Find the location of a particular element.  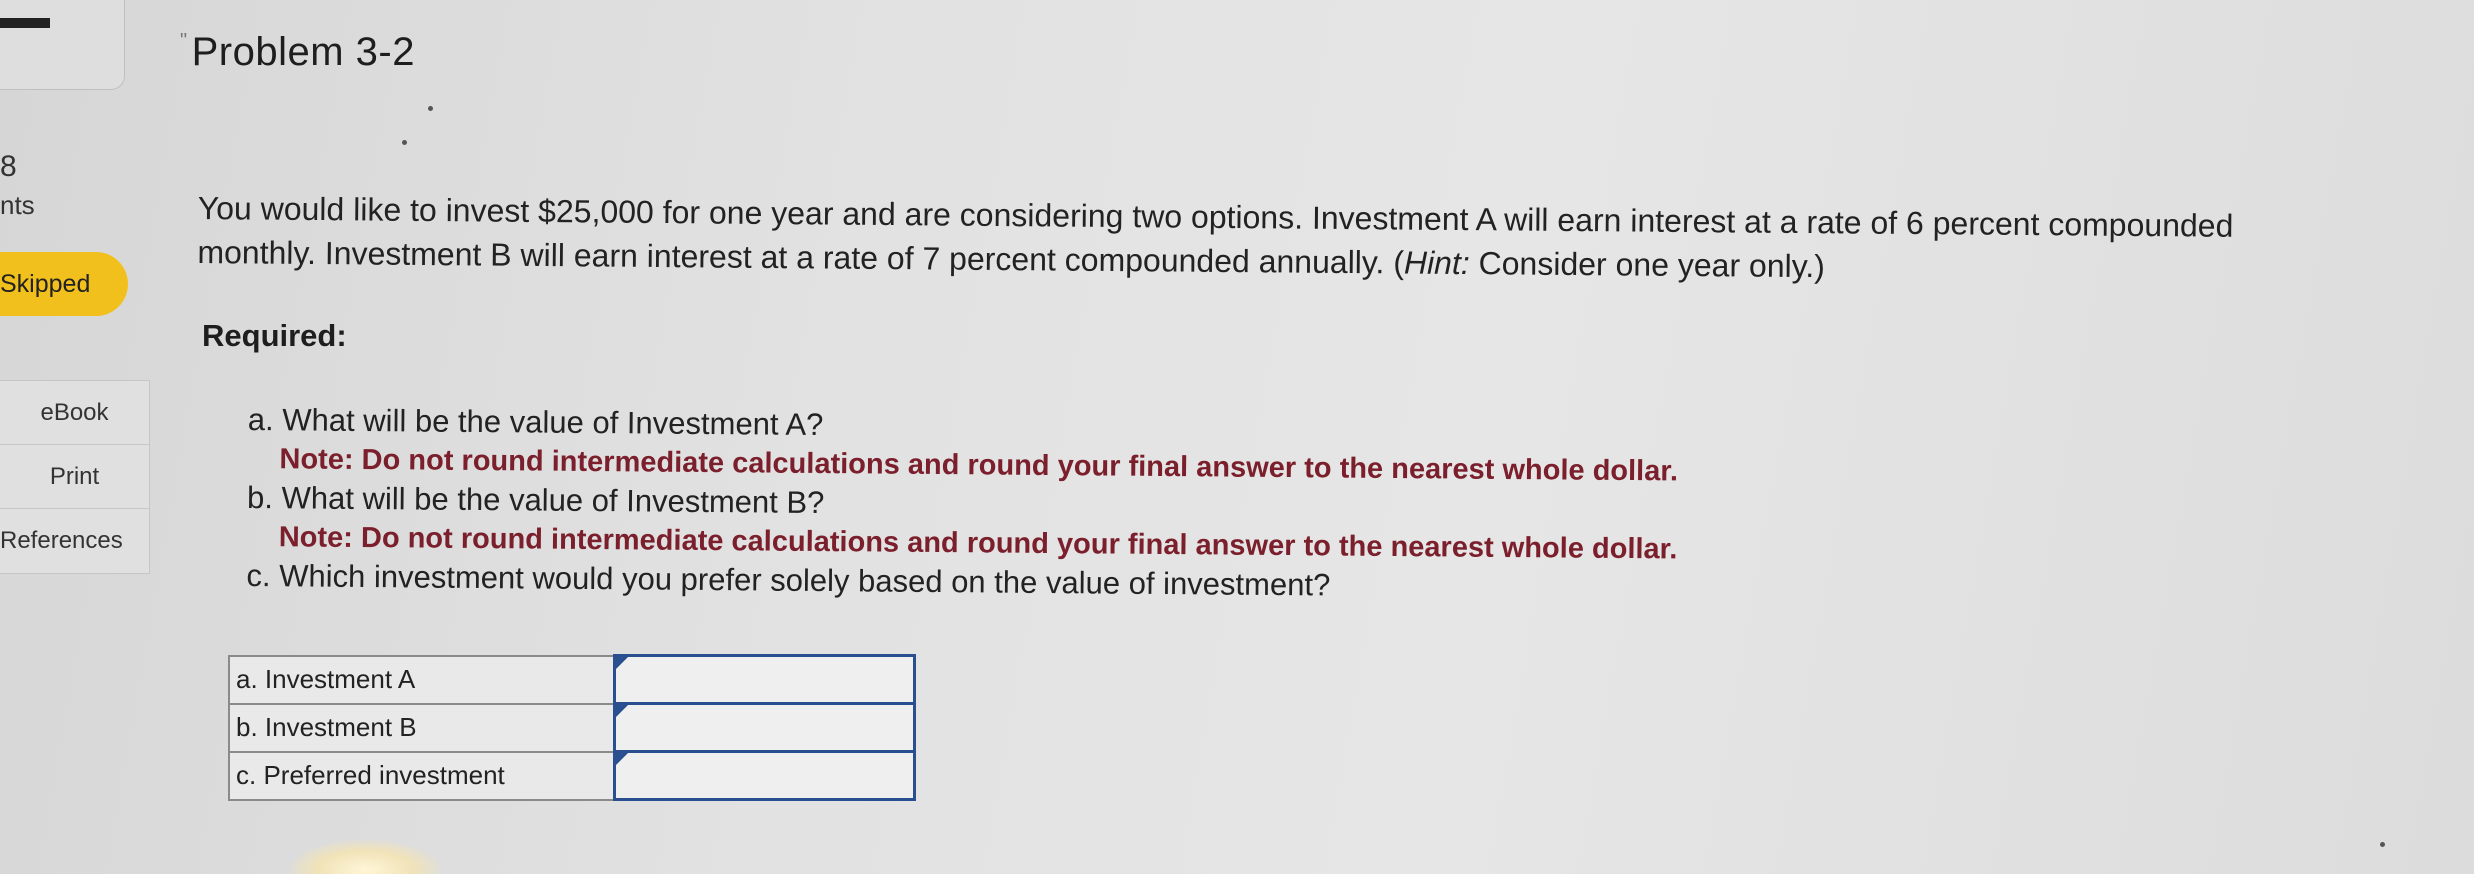

preferred-investment-select is located at coordinates (764, 775).